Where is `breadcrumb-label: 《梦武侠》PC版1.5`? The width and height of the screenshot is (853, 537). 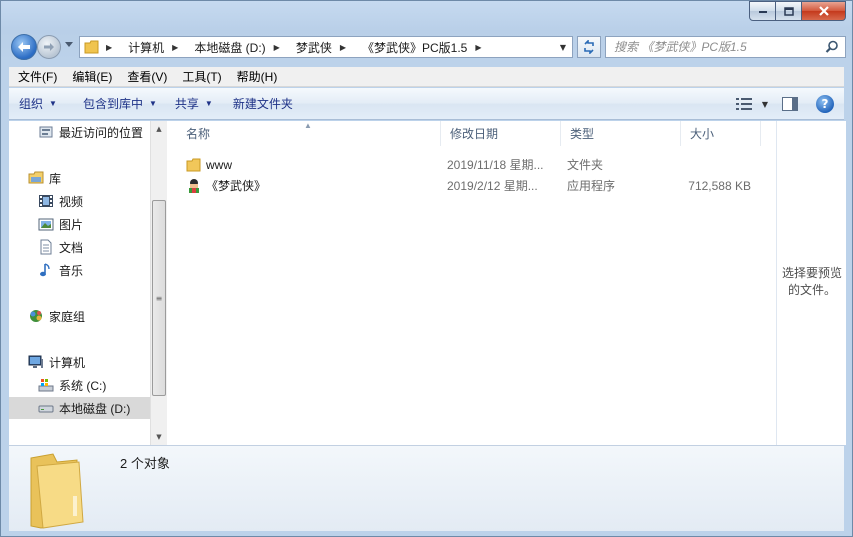 breadcrumb-label: 《梦武侠》PC版1.5 is located at coordinates (414, 47).